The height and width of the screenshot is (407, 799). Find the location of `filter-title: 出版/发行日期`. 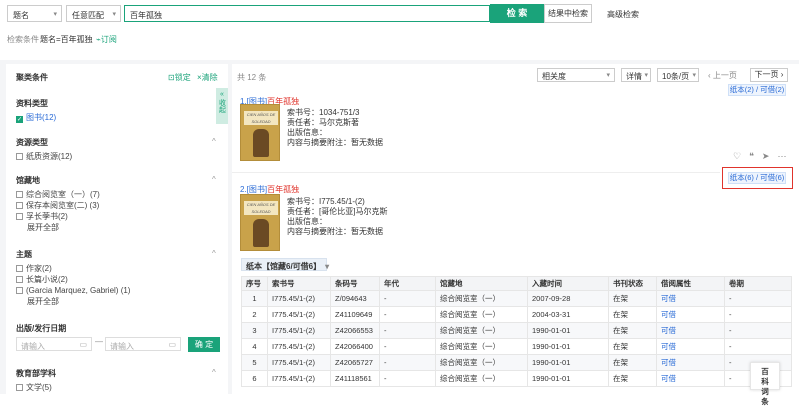

filter-title: 出版/发行日期 is located at coordinates (41, 328).